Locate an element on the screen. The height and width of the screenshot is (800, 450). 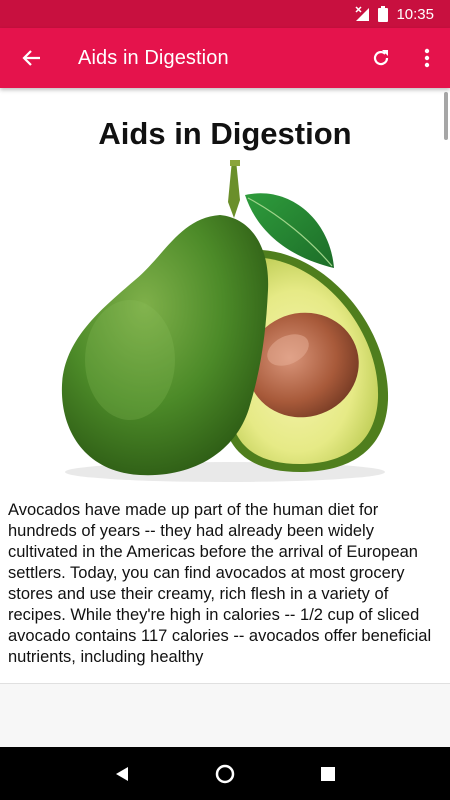
recents-square-icon is located at coordinates (328, 773).